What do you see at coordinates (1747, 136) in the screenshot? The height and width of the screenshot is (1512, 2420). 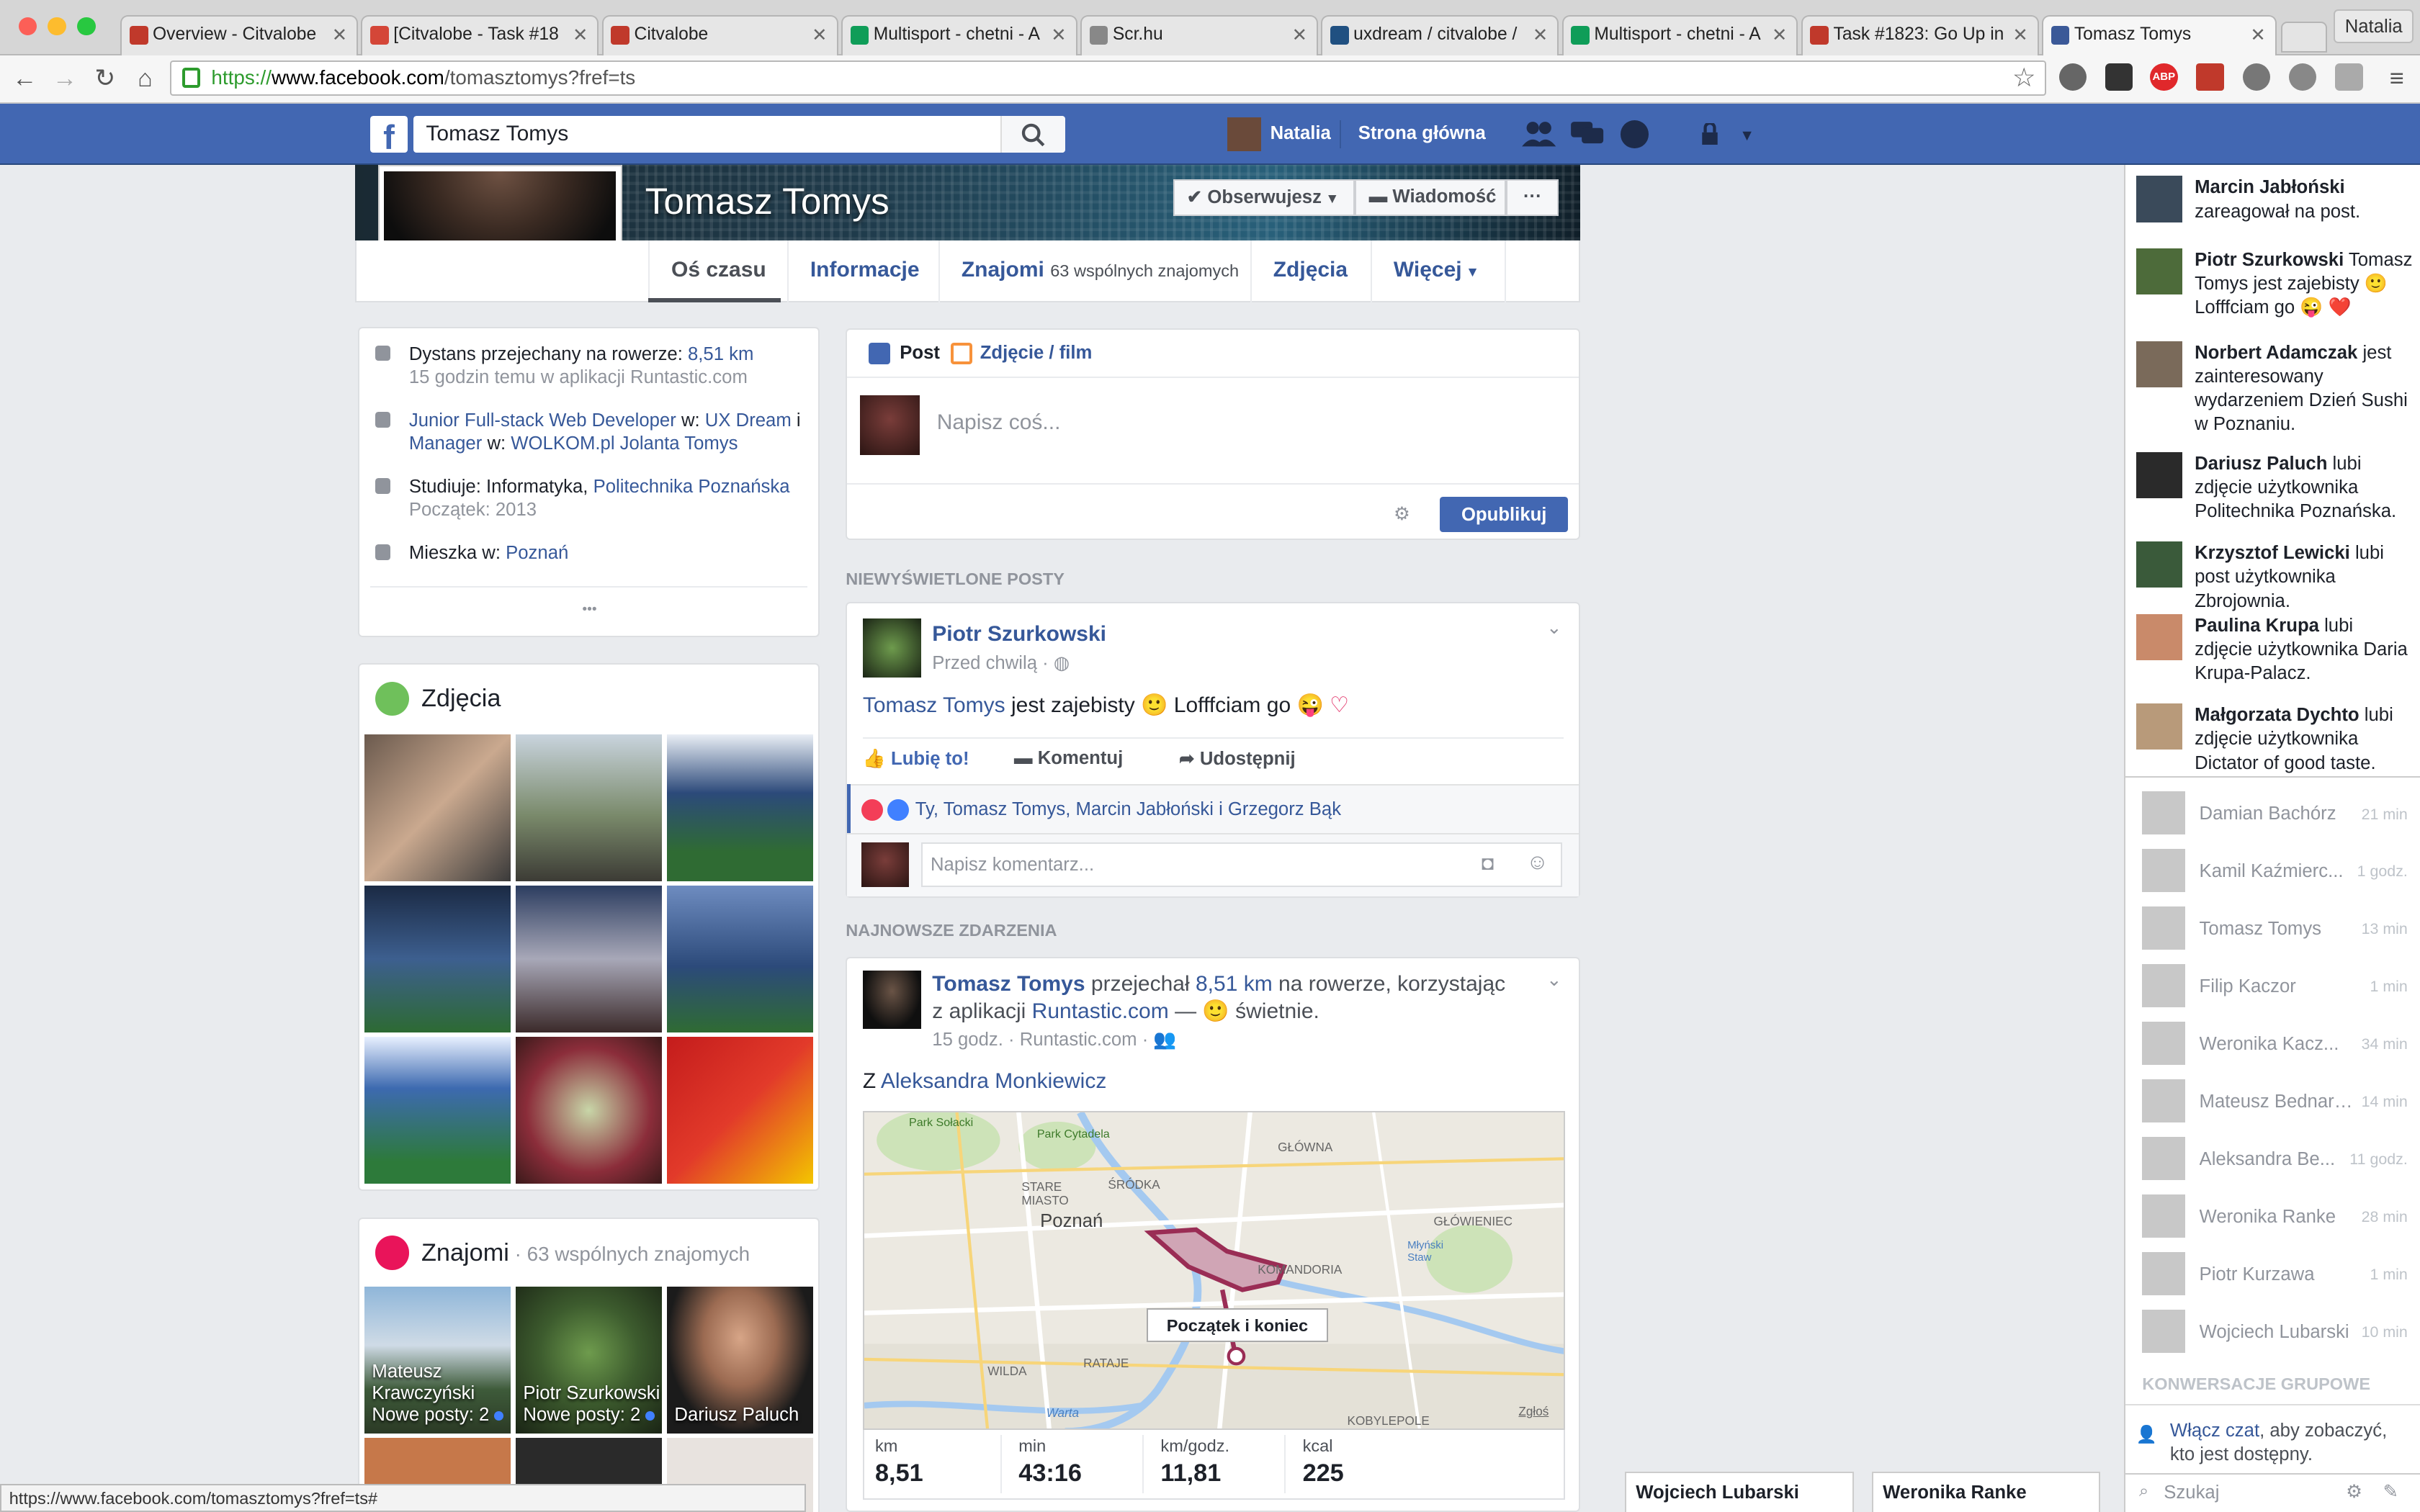 I see `account-menu-chevron-down-icon: ▼` at bounding box center [1747, 136].